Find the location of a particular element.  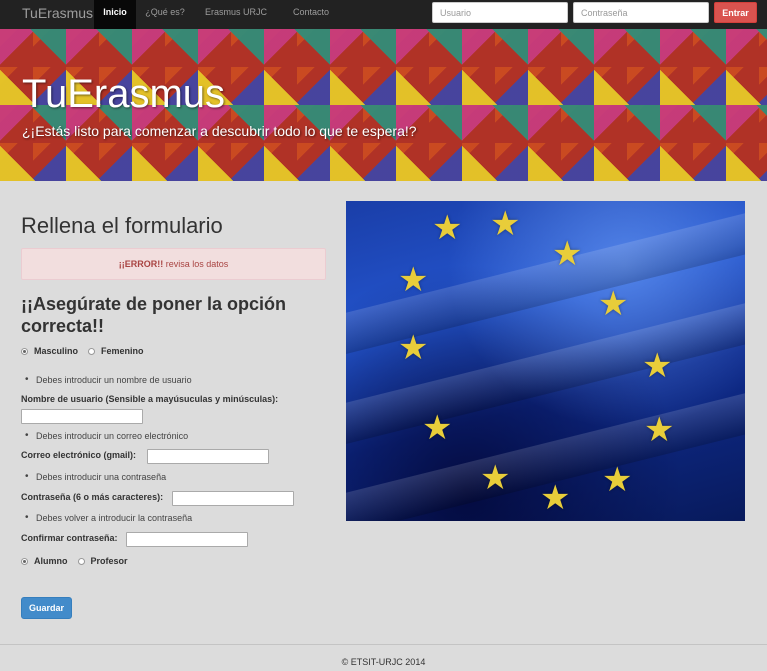

navbar-brand: TuErasmus is located at coordinates (57, 14).